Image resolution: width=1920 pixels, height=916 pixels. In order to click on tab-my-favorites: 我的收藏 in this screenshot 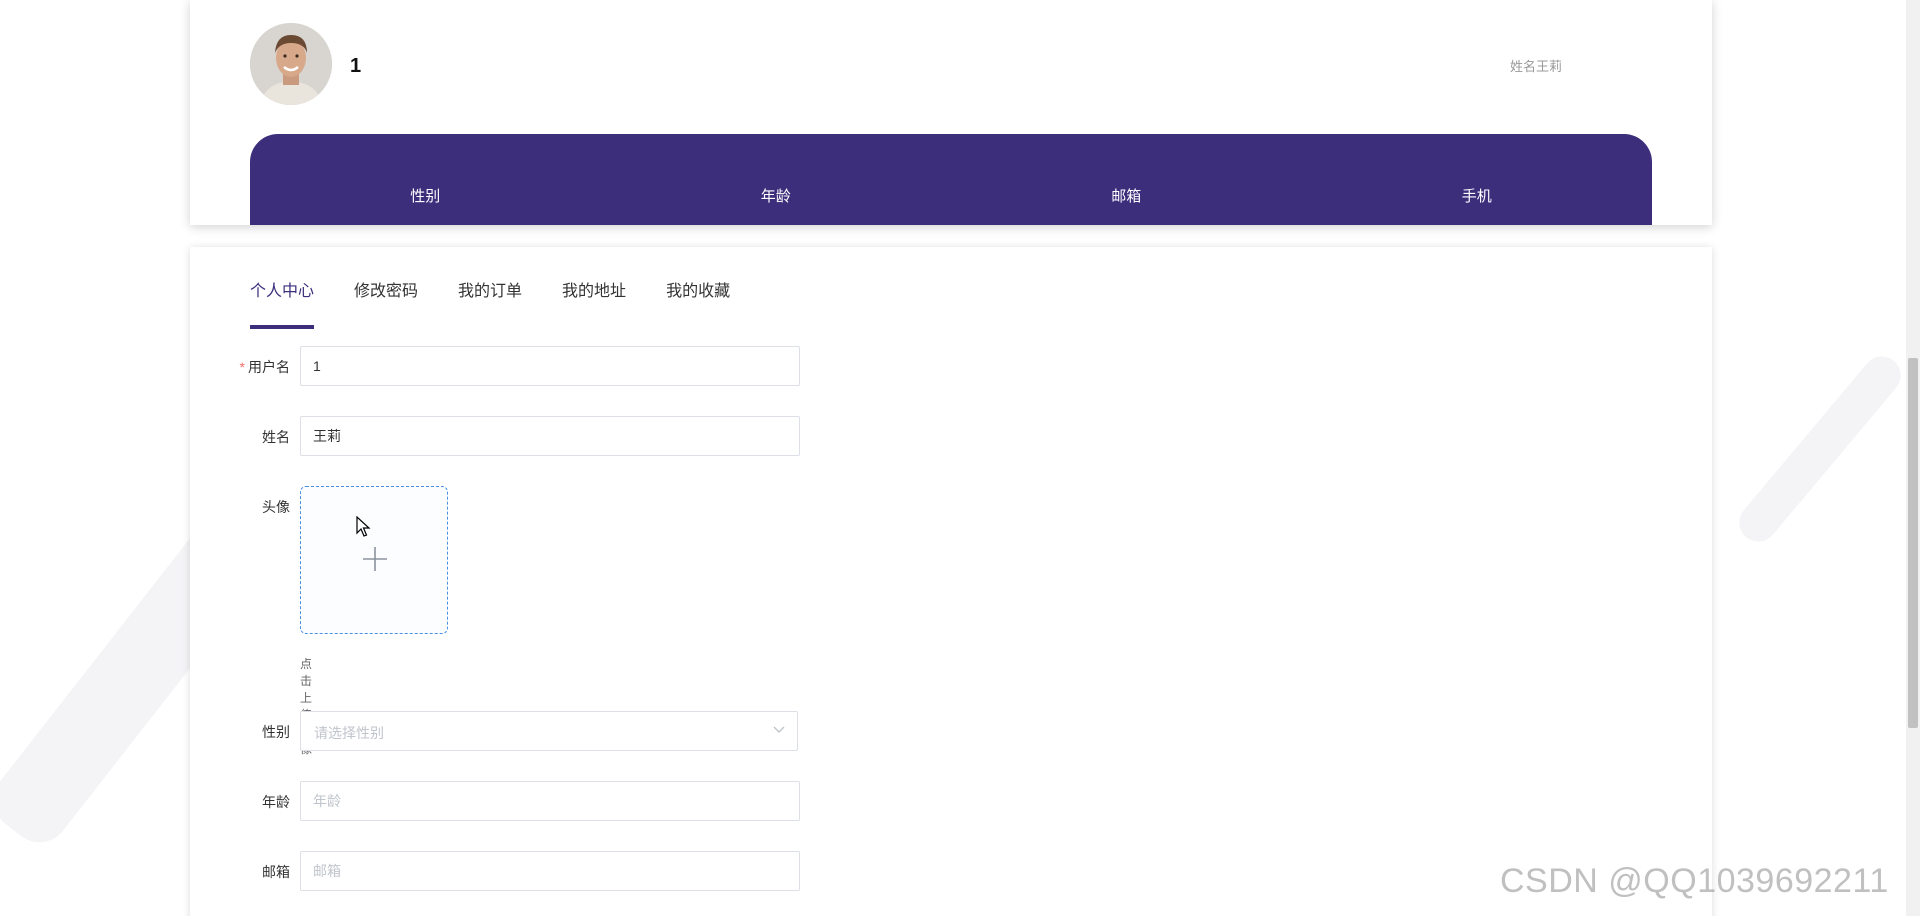, I will do `click(698, 303)`.